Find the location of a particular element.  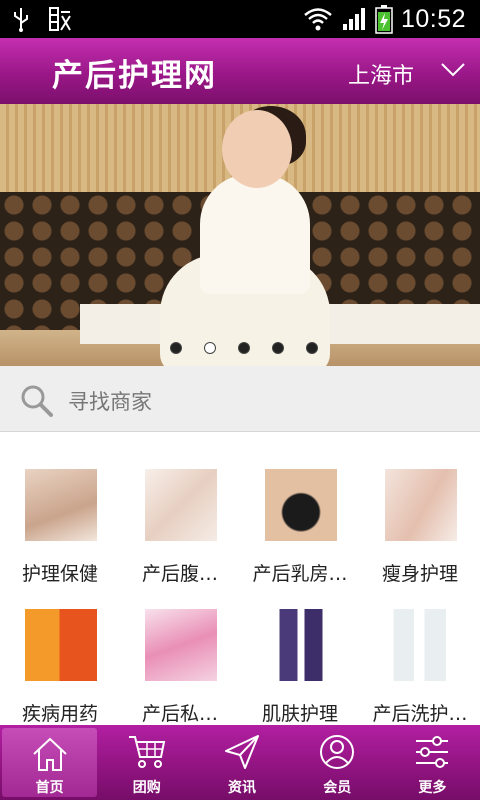

carousel-dot-active is located at coordinates (210, 348).